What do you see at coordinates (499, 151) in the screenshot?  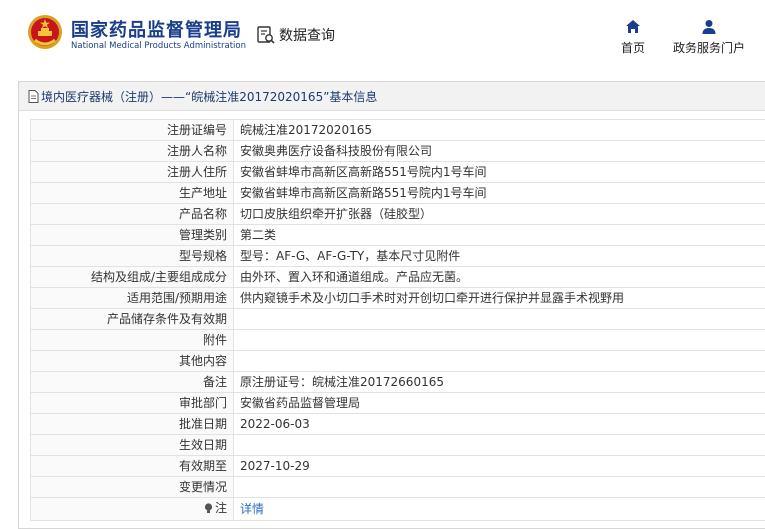 I see `field-value: 安徽奥弗医疗设备科技股份有限公司` at bounding box center [499, 151].